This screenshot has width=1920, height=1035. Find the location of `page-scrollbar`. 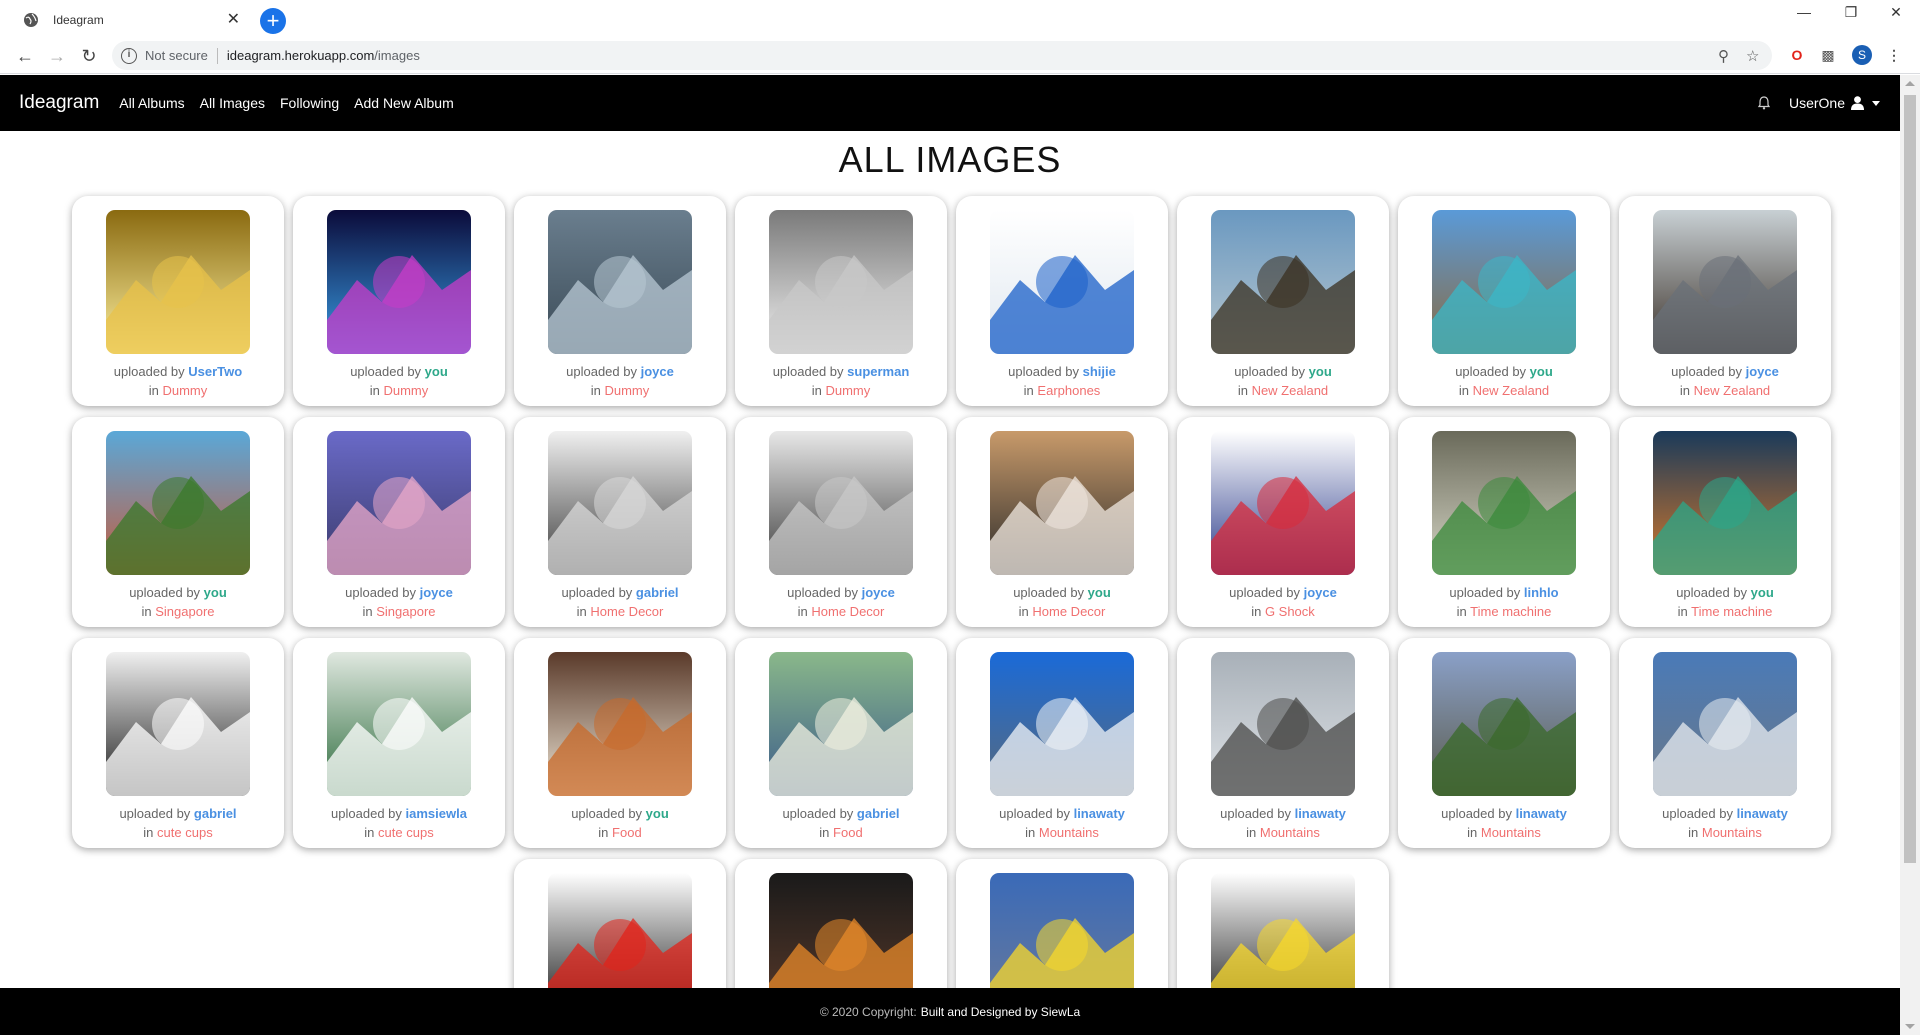

page-scrollbar is located at coordinates (1910, 555).